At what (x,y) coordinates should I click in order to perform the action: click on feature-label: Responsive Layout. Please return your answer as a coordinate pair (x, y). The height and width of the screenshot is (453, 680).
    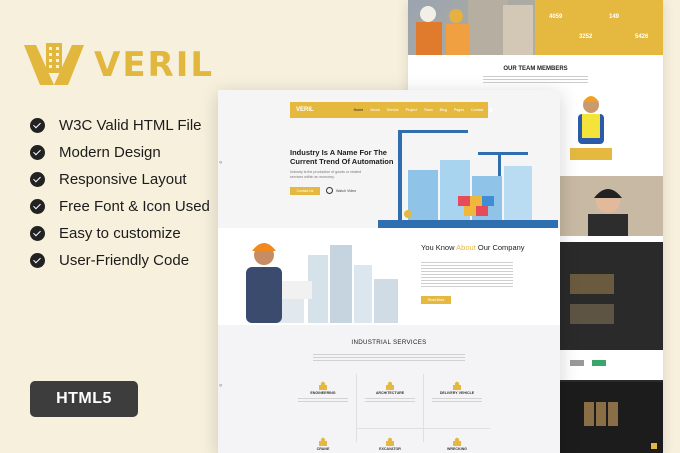
    Looking at the image, I should click on (123, 179).